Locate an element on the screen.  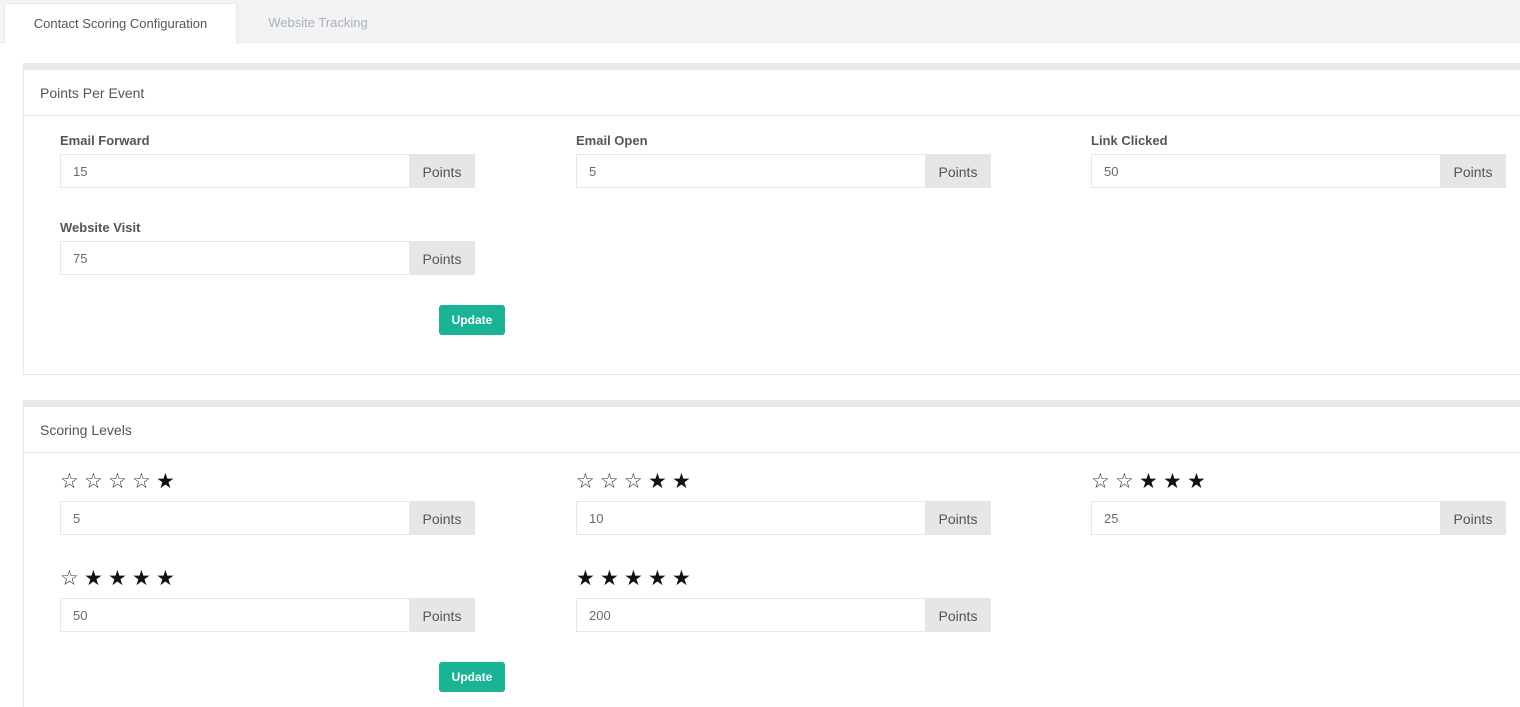
email-open-input-group: Points is located at coordinates (783, 171).